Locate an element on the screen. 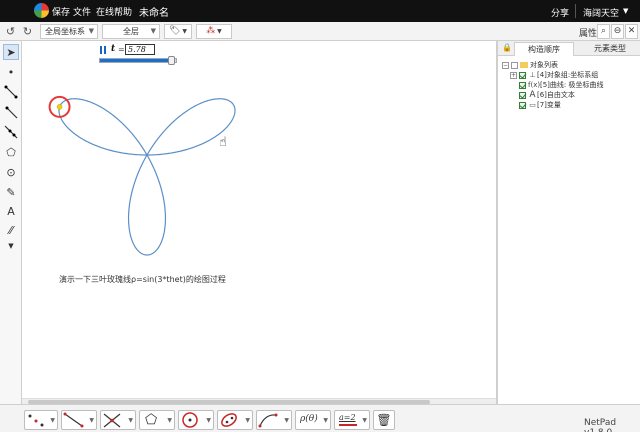 The height and width of the screenshot is (432, 640). conic-tools-group: ▼ is located at coordinates (235, 420).